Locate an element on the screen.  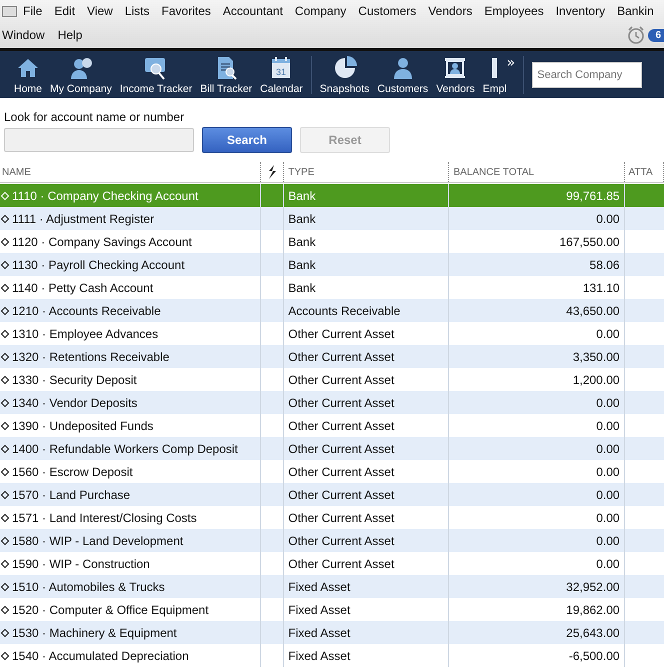
table-row: 1580 · WIP - Land Development Other Current Asset 0.00 is located at coordinates (332, 540).